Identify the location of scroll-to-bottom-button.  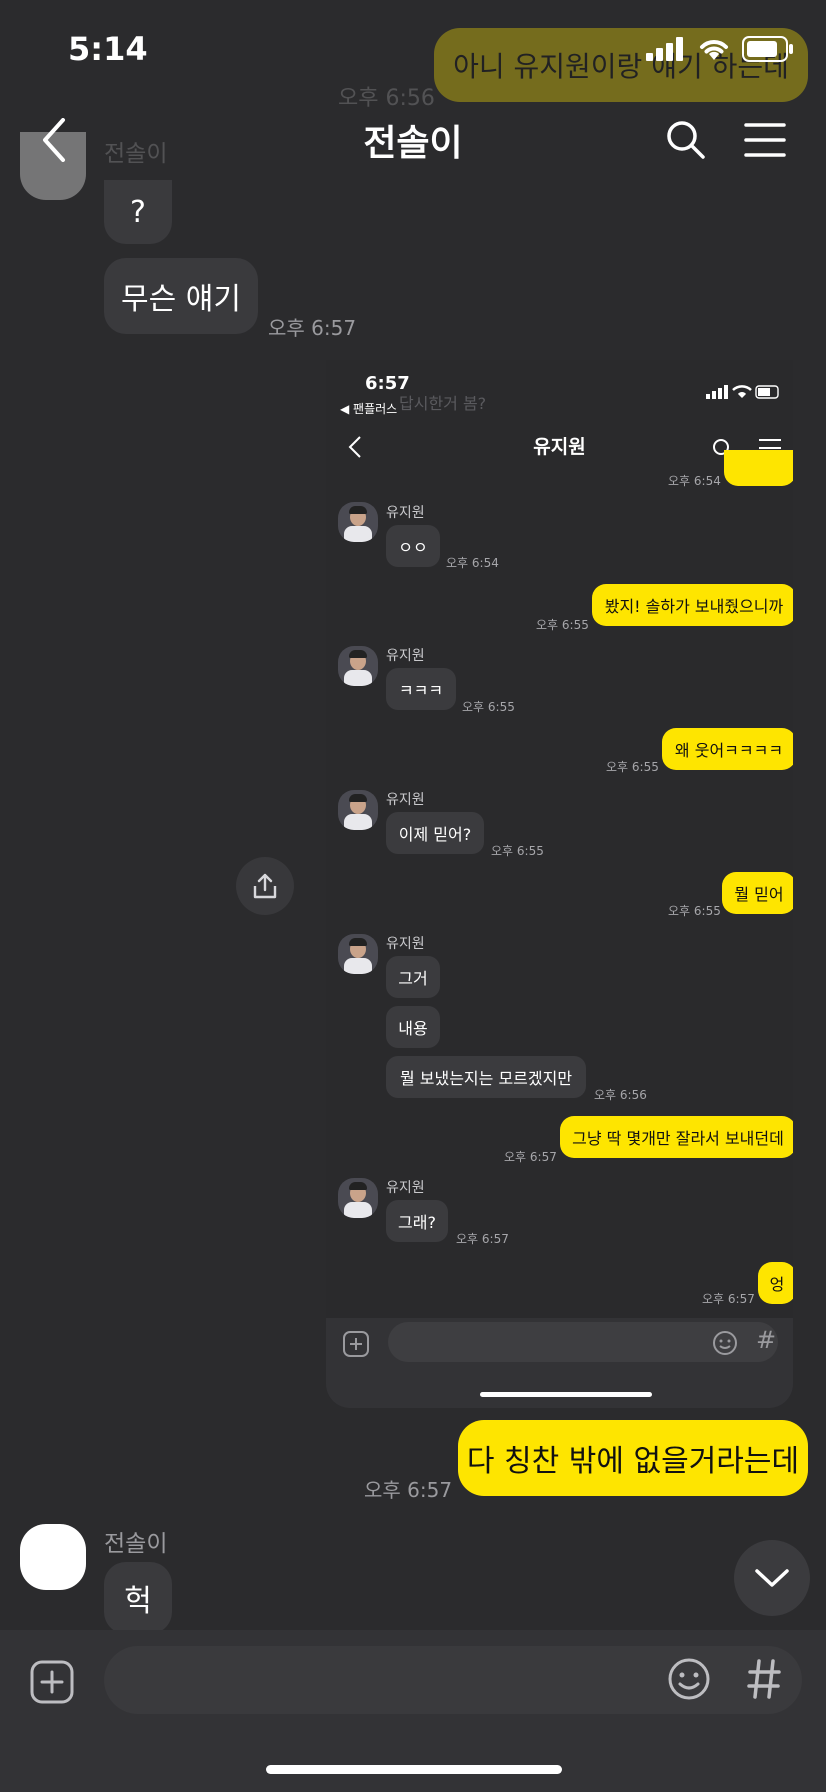
(772, 1578).